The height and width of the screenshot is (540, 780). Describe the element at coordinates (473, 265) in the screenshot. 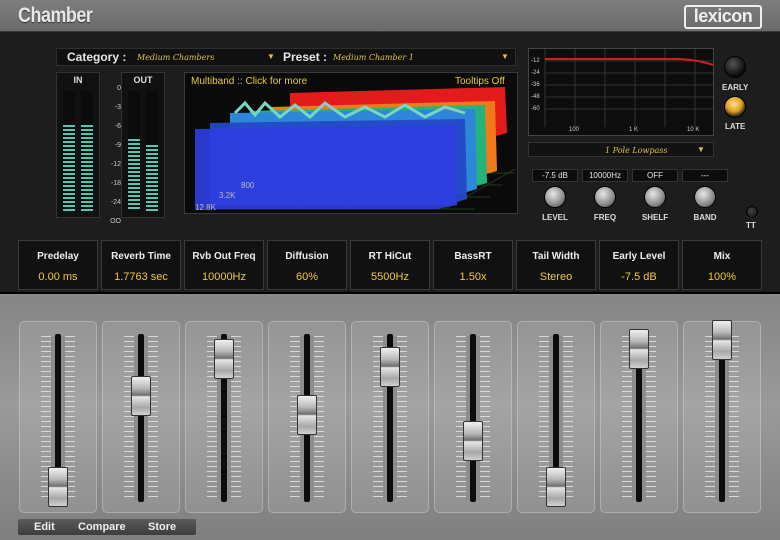

I see `param-bassrt: BassRT 1.50x` at that location.